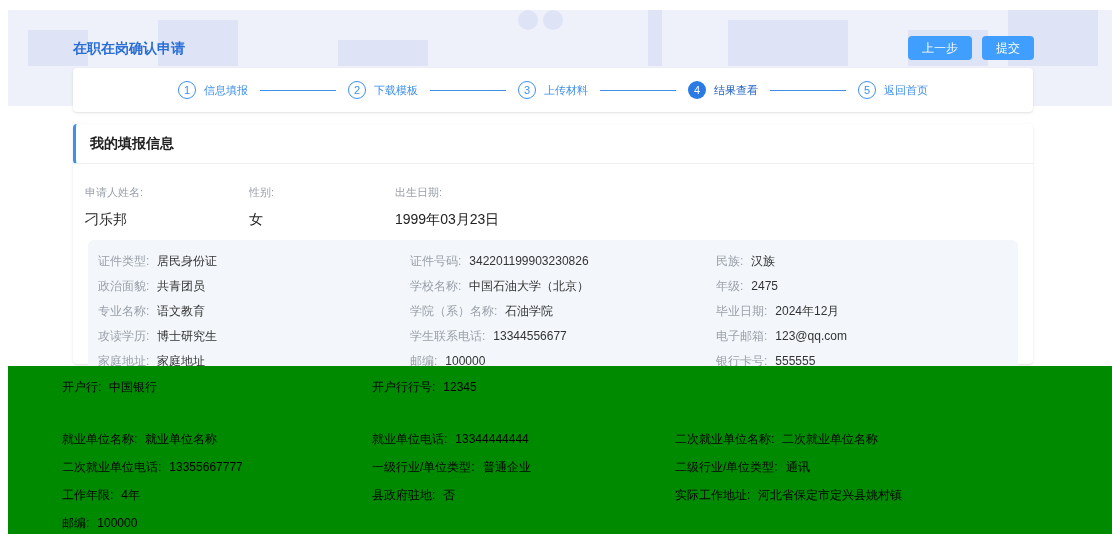  I want to click on field-label: 家庭地址:, so click(124, 361).